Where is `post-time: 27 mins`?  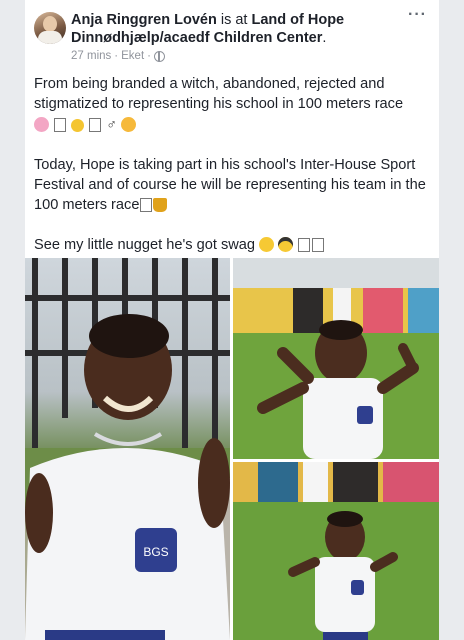 post-time: 27 mins is located at coordinates (91, 56).